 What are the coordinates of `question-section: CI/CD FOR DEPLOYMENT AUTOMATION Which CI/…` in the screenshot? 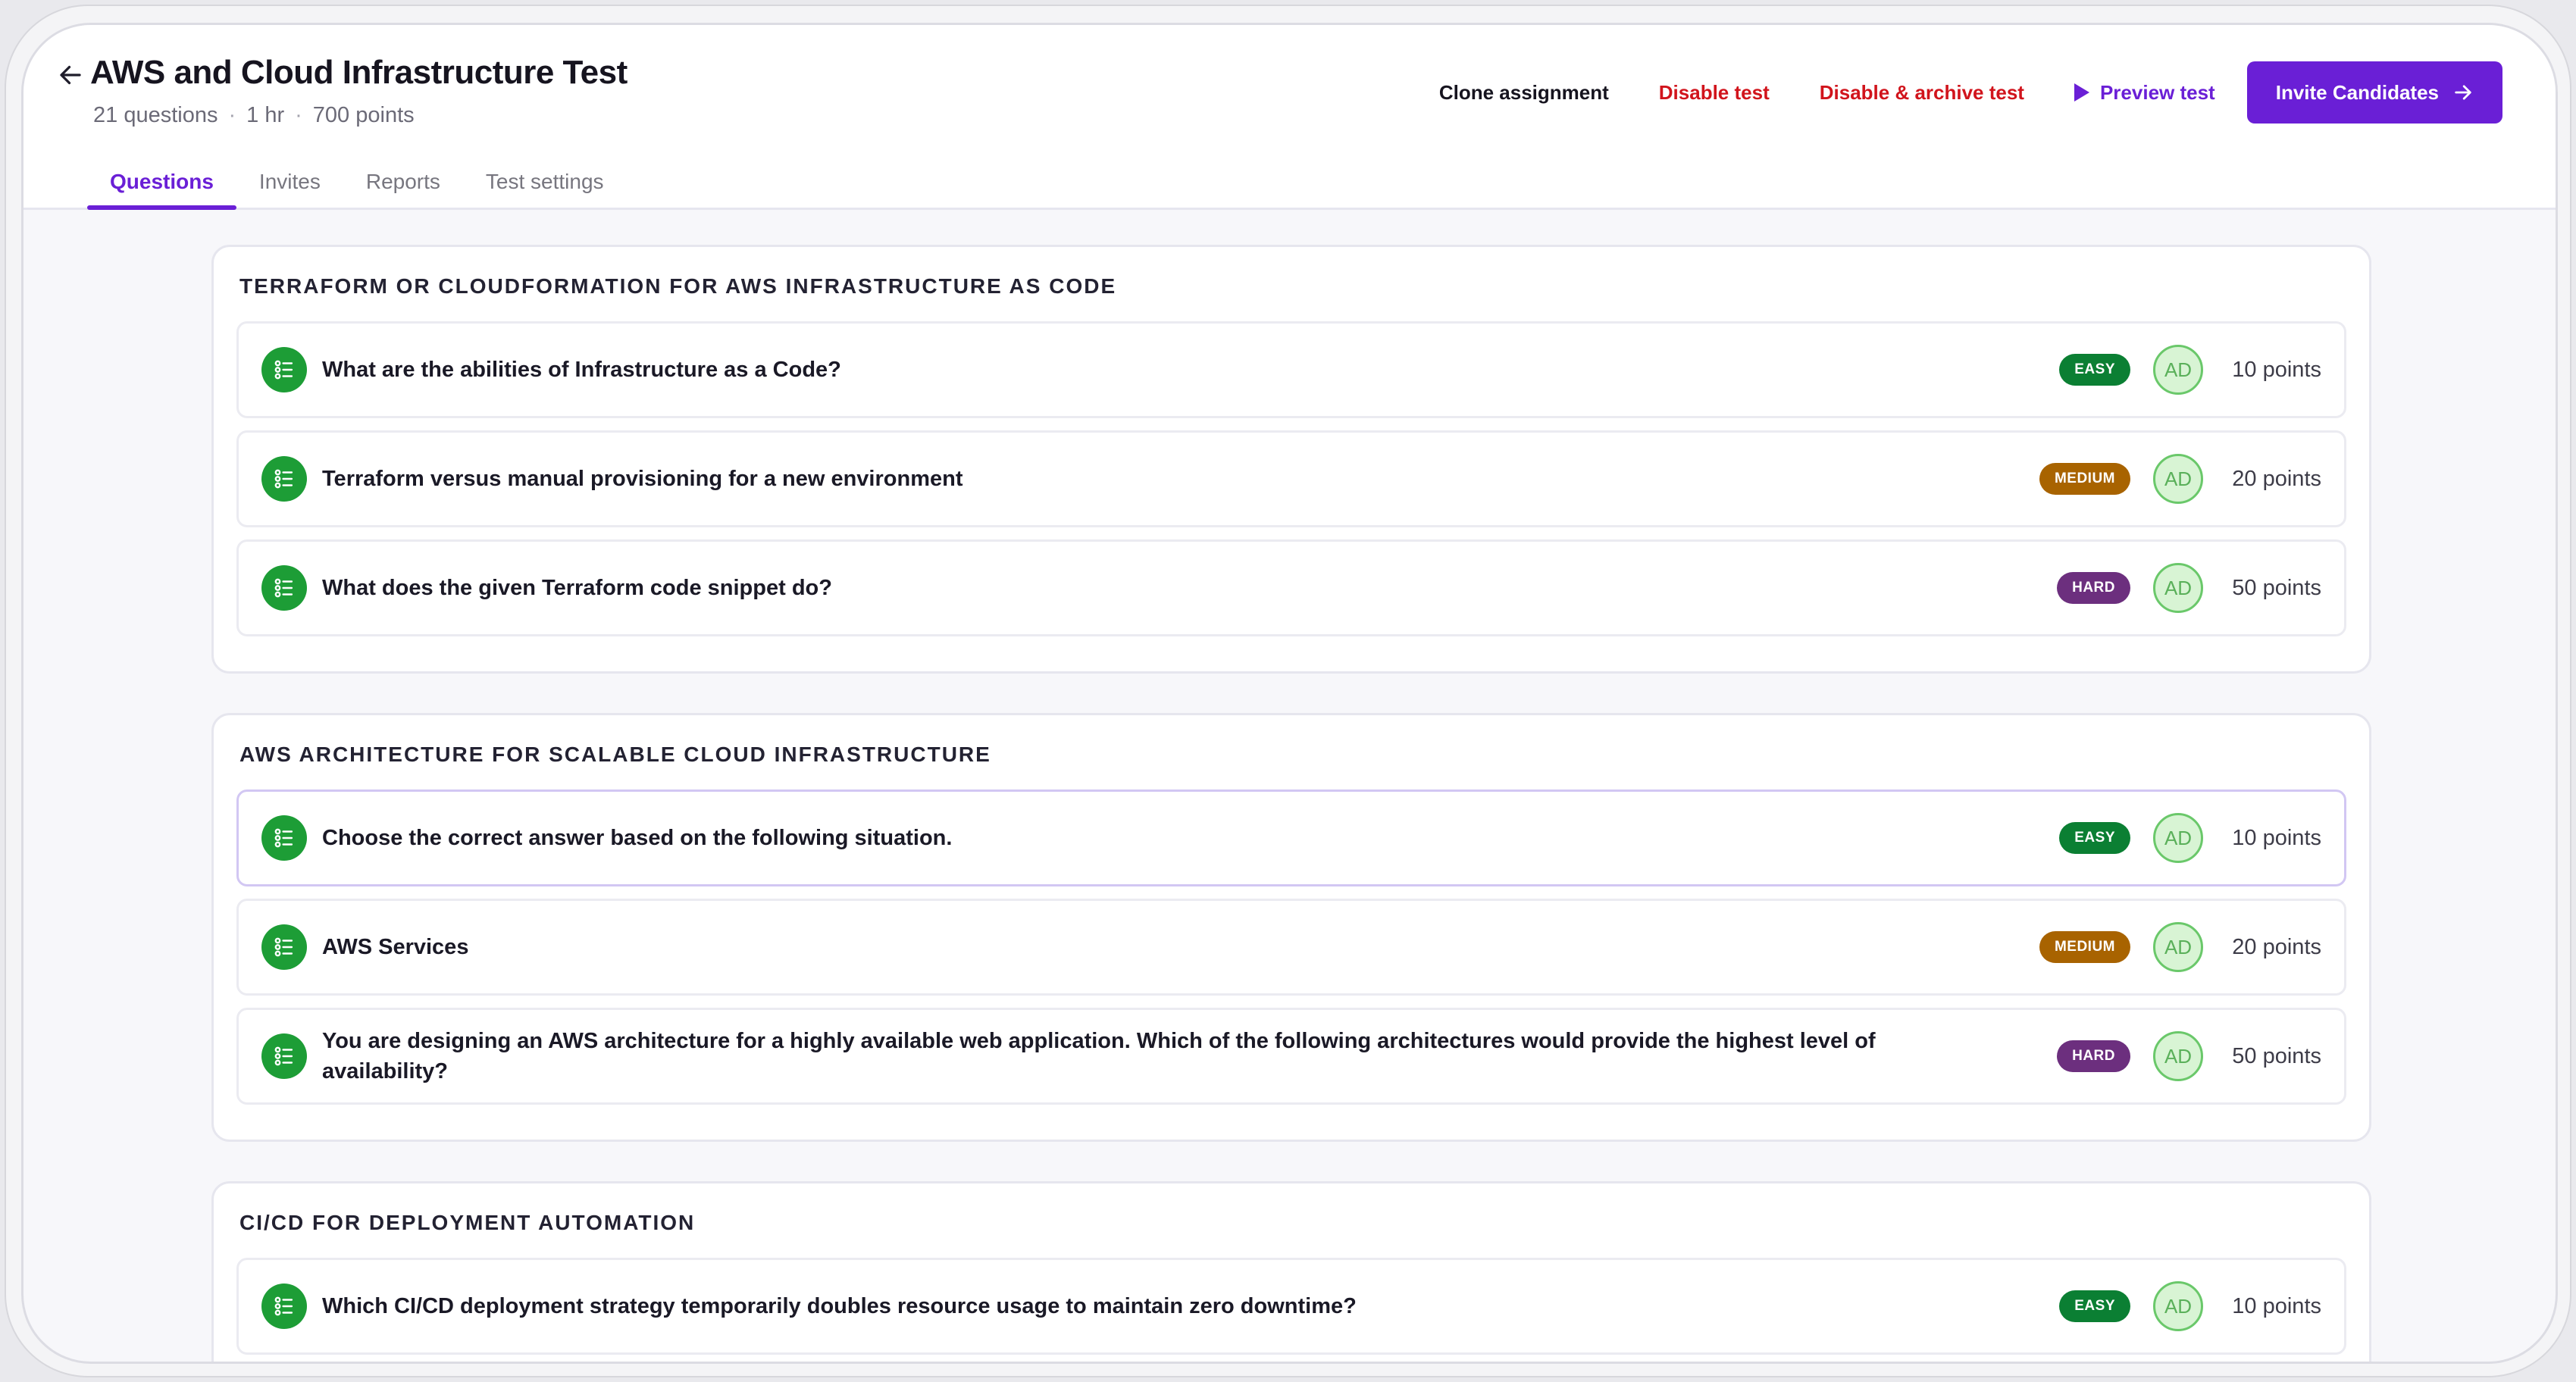 It's located at (1291, 1271).